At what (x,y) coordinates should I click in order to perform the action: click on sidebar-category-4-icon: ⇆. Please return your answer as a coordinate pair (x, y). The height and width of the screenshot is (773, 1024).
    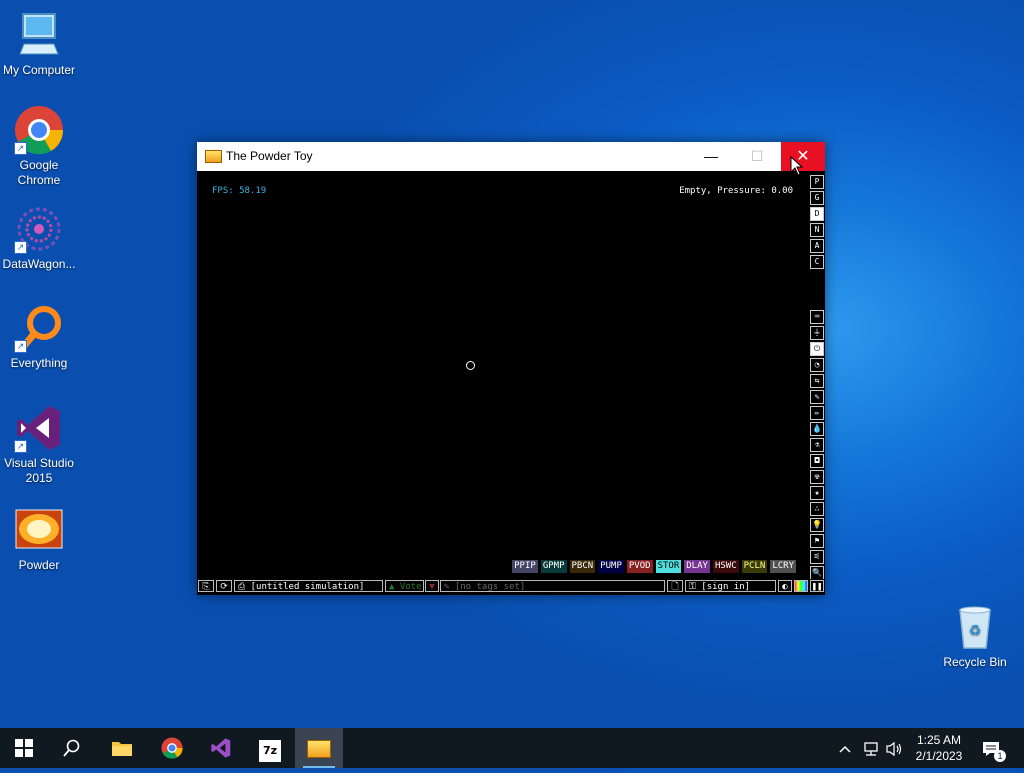
    Looking at the image, I should click on (817, 381).